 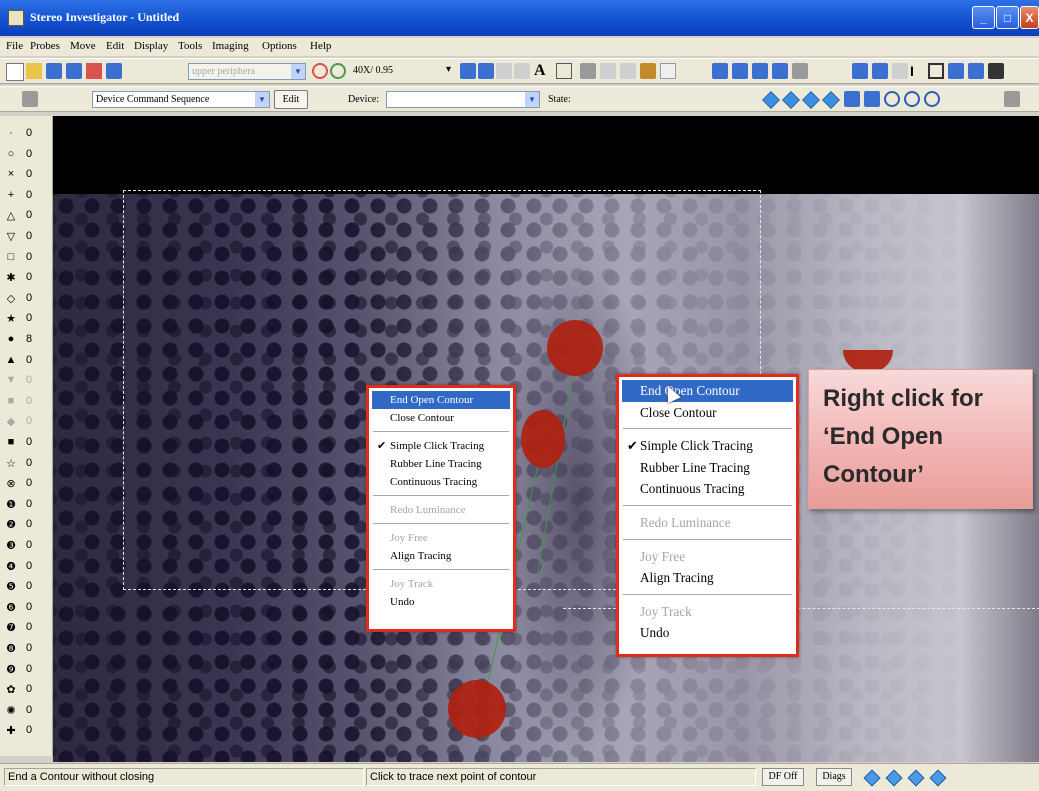 I want to click on minimize-button: _, so click(x=983, y=17).